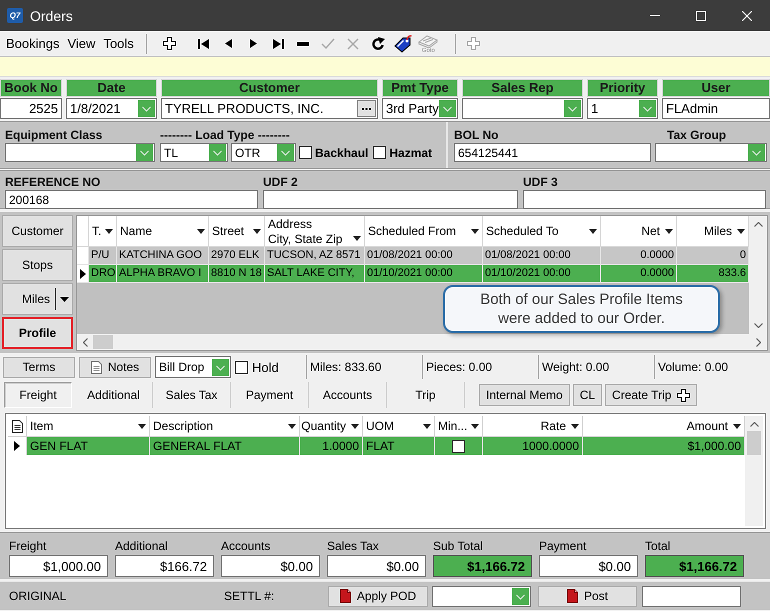 This screenshot has height=611, width=770. What do you see at coordinates (114, 395) in the screenshot?
I see `tab: Additional` at bounding box center [114, 395].